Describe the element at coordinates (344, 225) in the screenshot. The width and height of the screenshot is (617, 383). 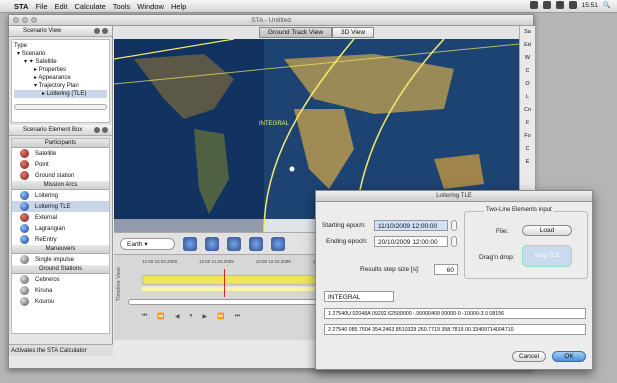
I see `start-epoch-label: Starting epoch:` at that location.